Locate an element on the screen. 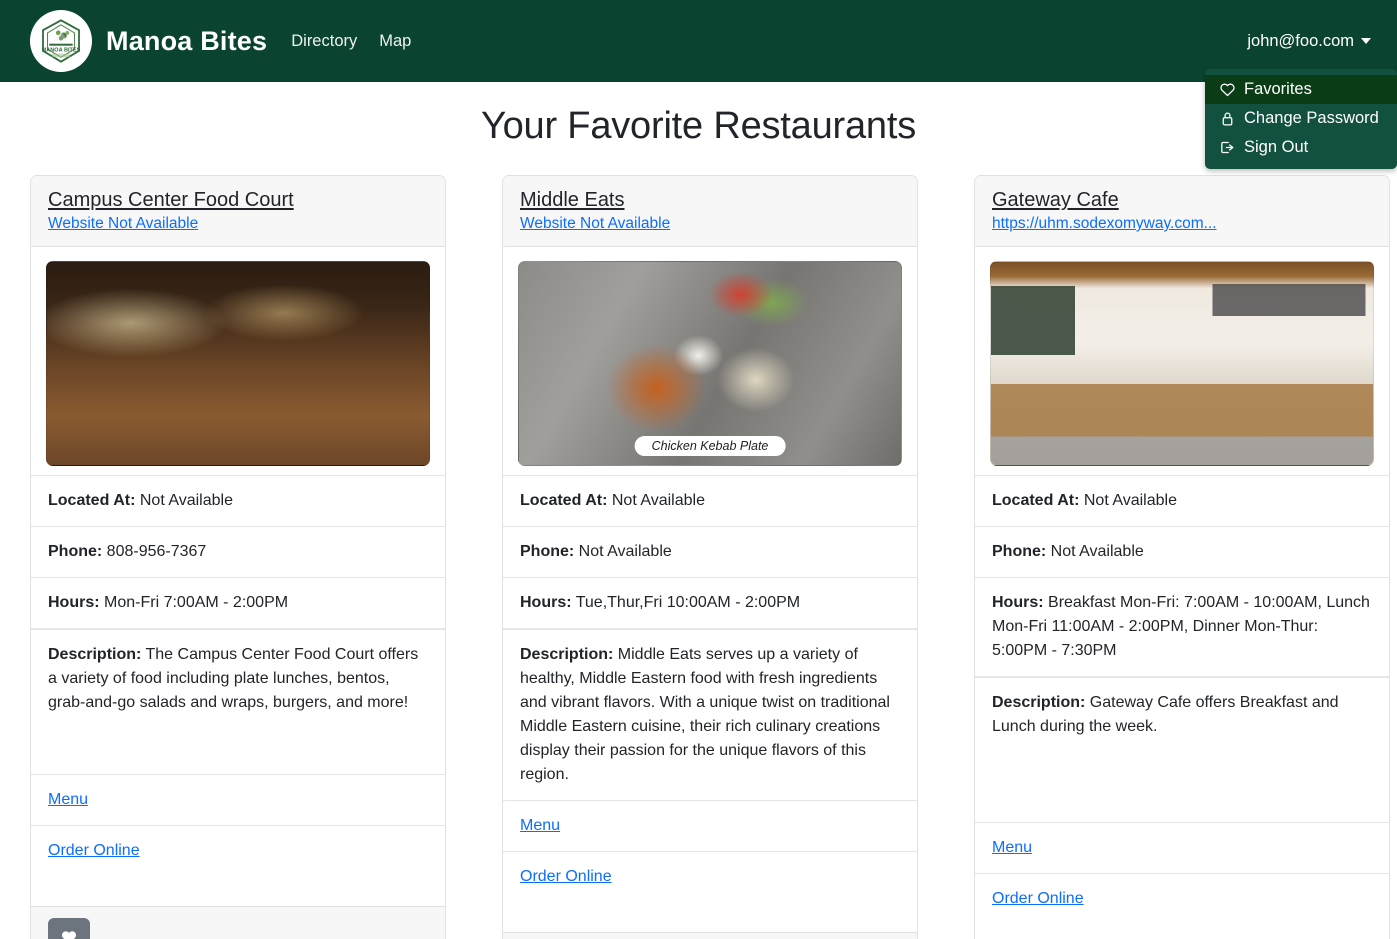  brand-group: MANOA BITES Manoa Bites is located at coordinates (148, 41).